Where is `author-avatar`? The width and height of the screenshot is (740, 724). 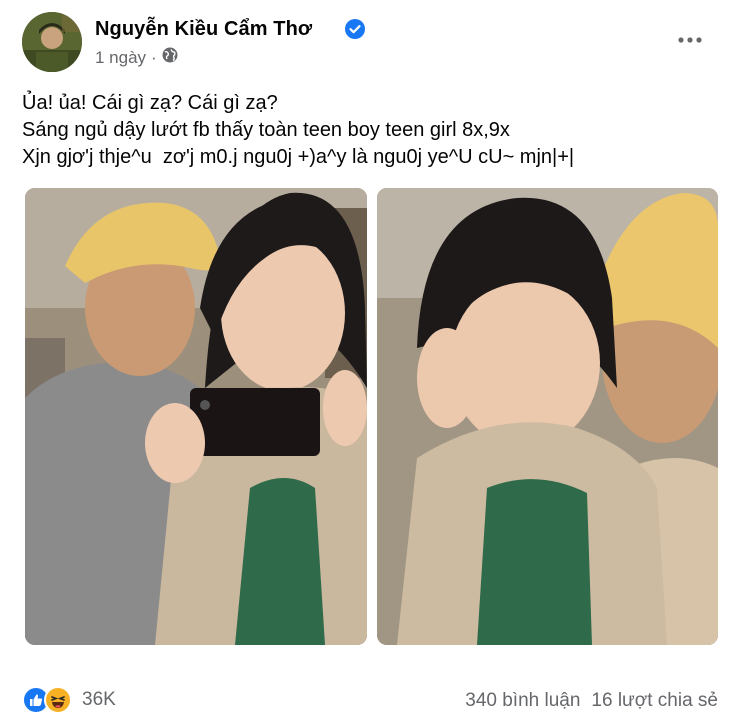 author-avatar is located at coordinates (52, 42).